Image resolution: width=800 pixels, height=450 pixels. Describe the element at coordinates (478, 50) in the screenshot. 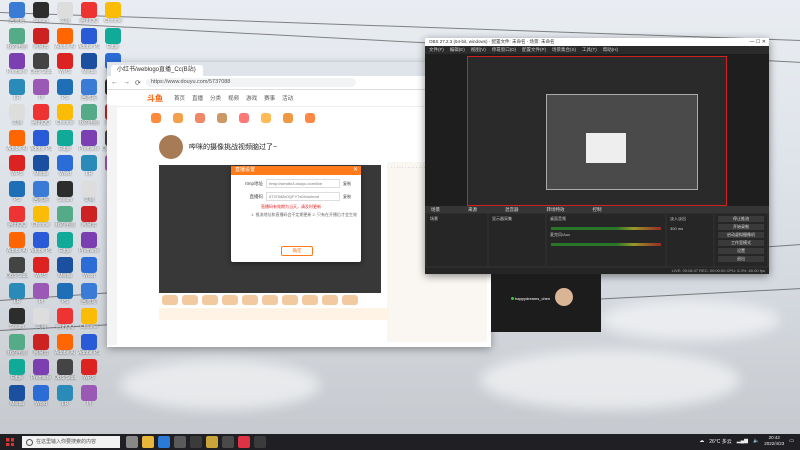

I see `menu-item: 视图(V)` at that location.